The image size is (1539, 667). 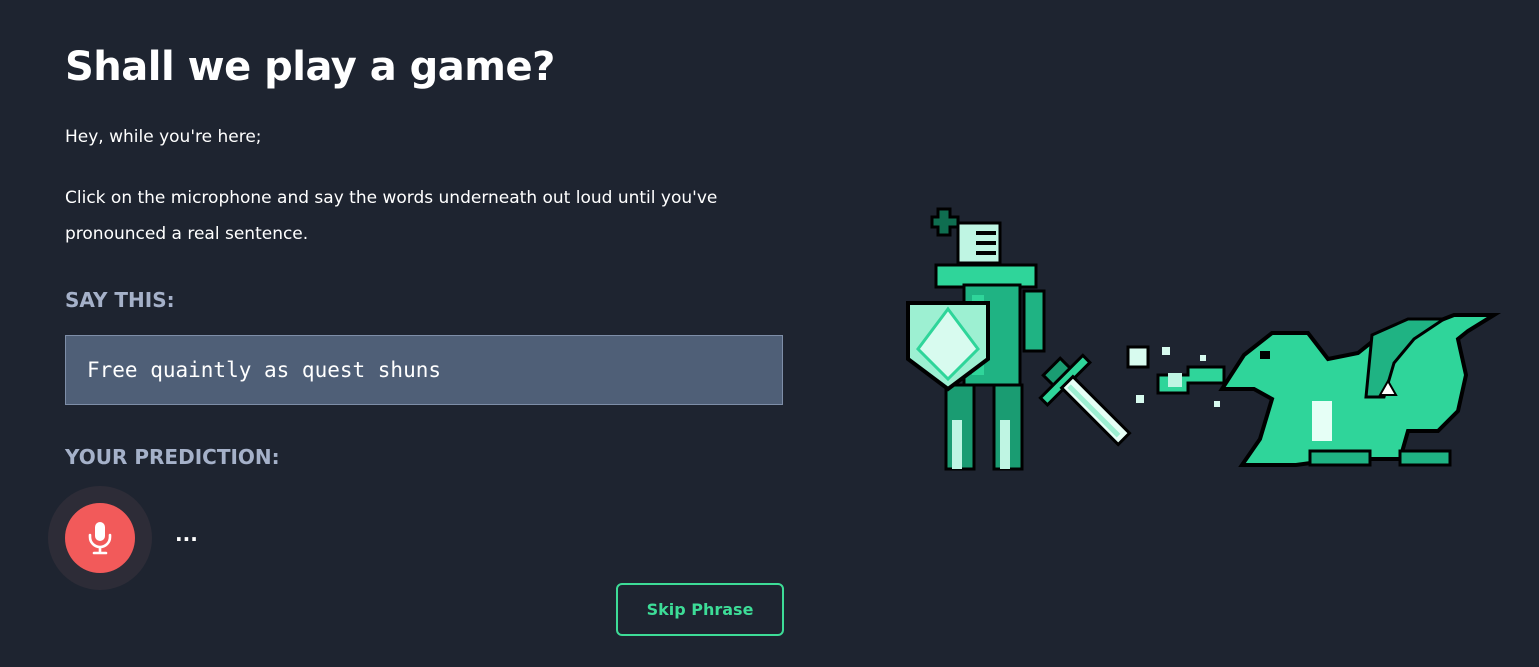 What do you see at coordinates (1176, 376) in the screenshot?
I see `fireball` at bounding box center [1176, 376].